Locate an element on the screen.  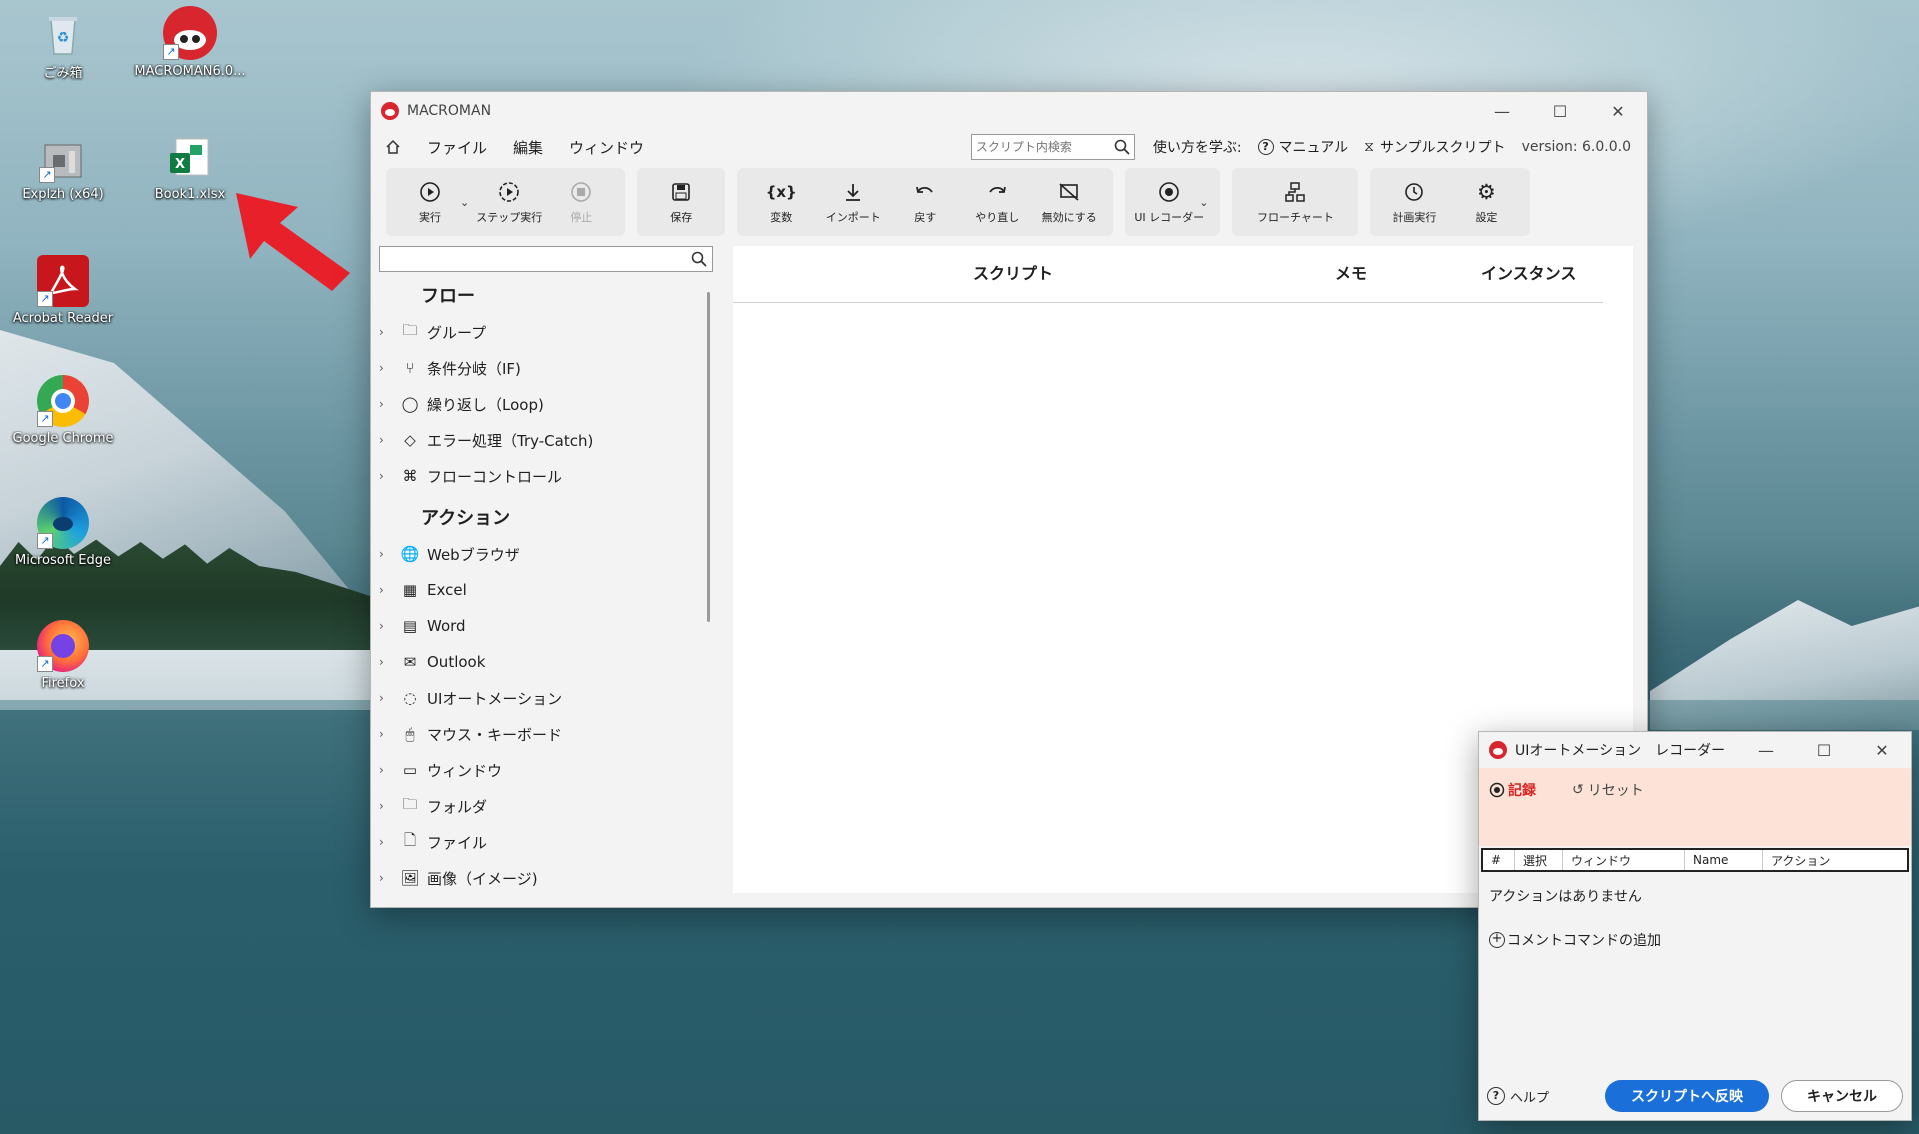
tree-item-group: › 🗀 グループ is located at coordinates (546, 332).